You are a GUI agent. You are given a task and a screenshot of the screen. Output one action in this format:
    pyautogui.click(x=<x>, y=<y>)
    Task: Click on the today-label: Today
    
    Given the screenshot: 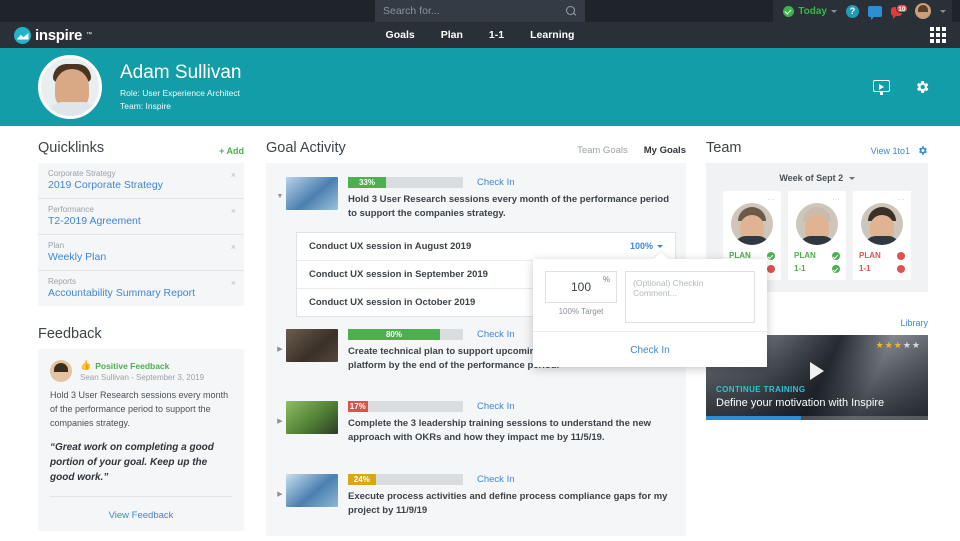 What is the action you would take?
    pyautogui.click(x=812, y=11)
    